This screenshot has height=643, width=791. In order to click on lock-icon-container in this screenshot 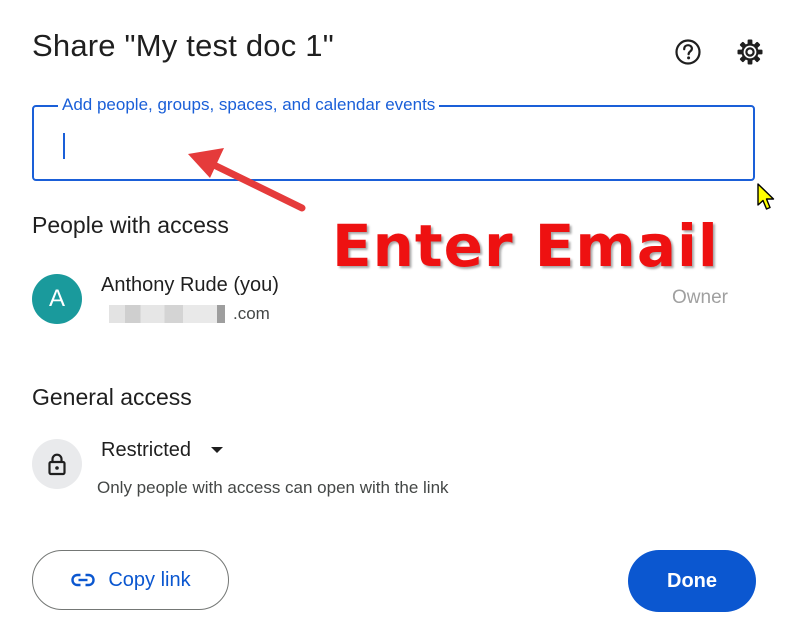, I will do `click(57, 464)`.